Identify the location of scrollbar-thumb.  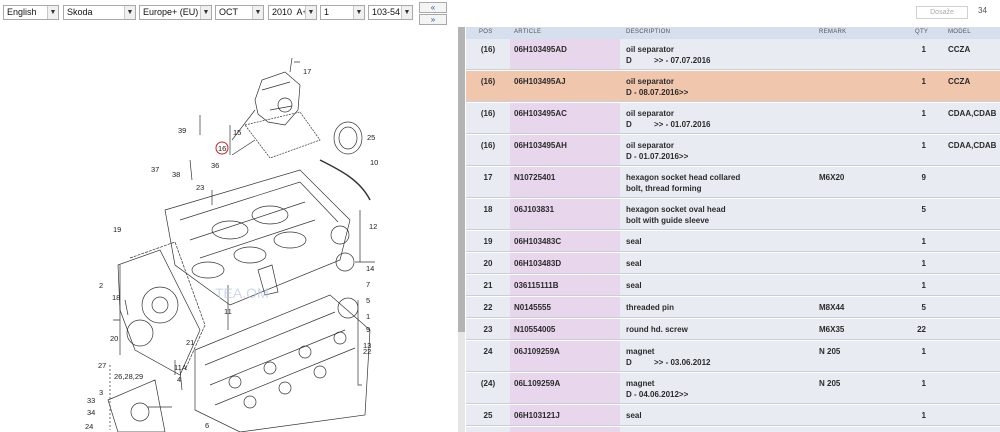
(461, 179).